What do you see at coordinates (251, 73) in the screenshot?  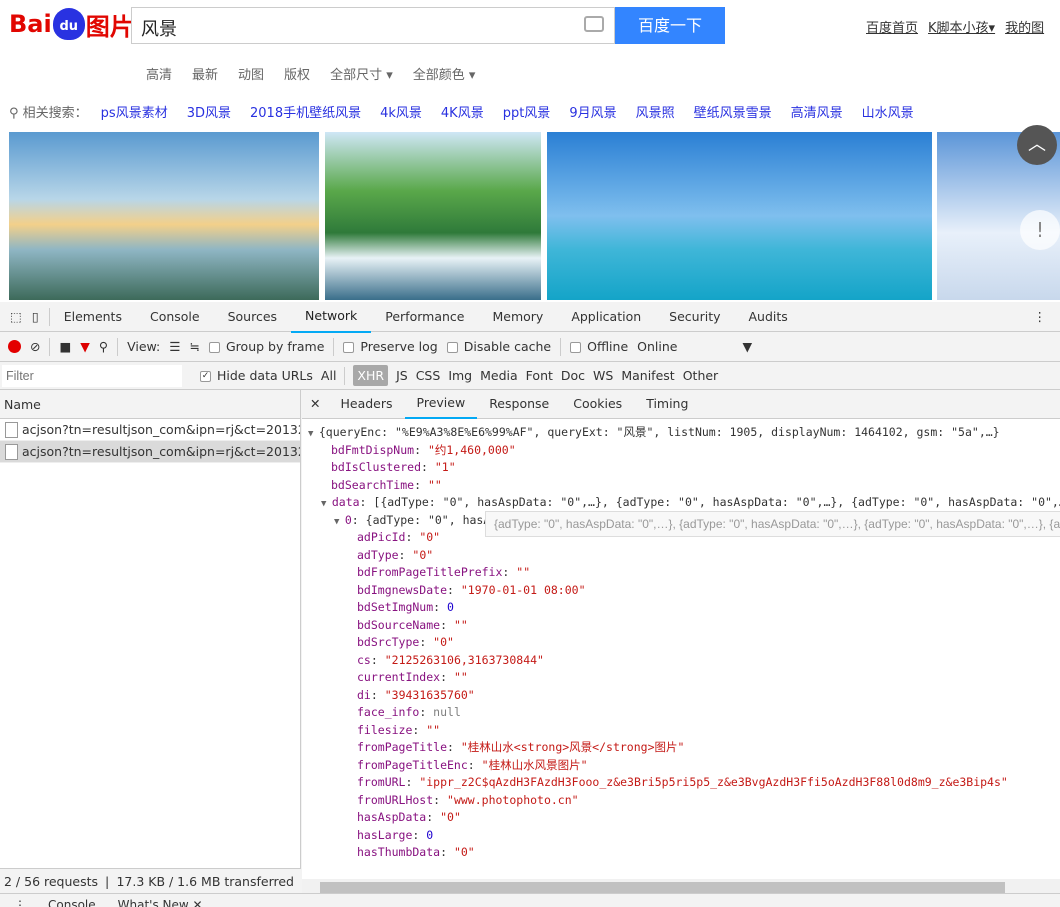 I see `filter-option: 动图` at bounding box center [251, 73].